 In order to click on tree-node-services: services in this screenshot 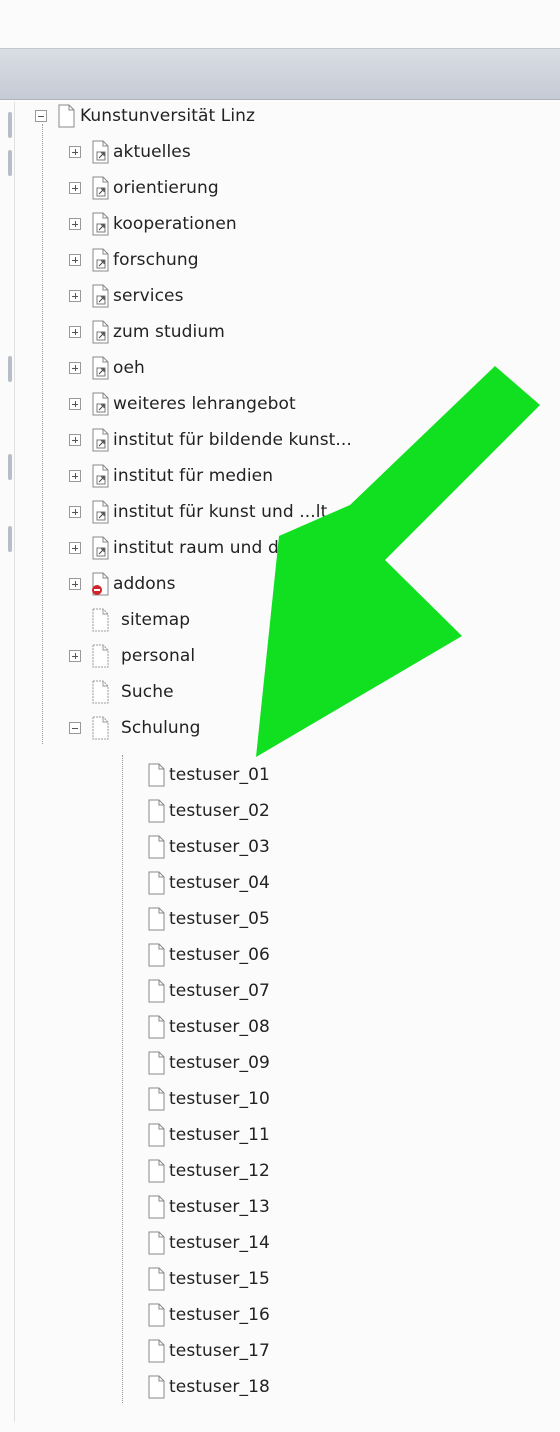, I will do `click(126, 296)`.